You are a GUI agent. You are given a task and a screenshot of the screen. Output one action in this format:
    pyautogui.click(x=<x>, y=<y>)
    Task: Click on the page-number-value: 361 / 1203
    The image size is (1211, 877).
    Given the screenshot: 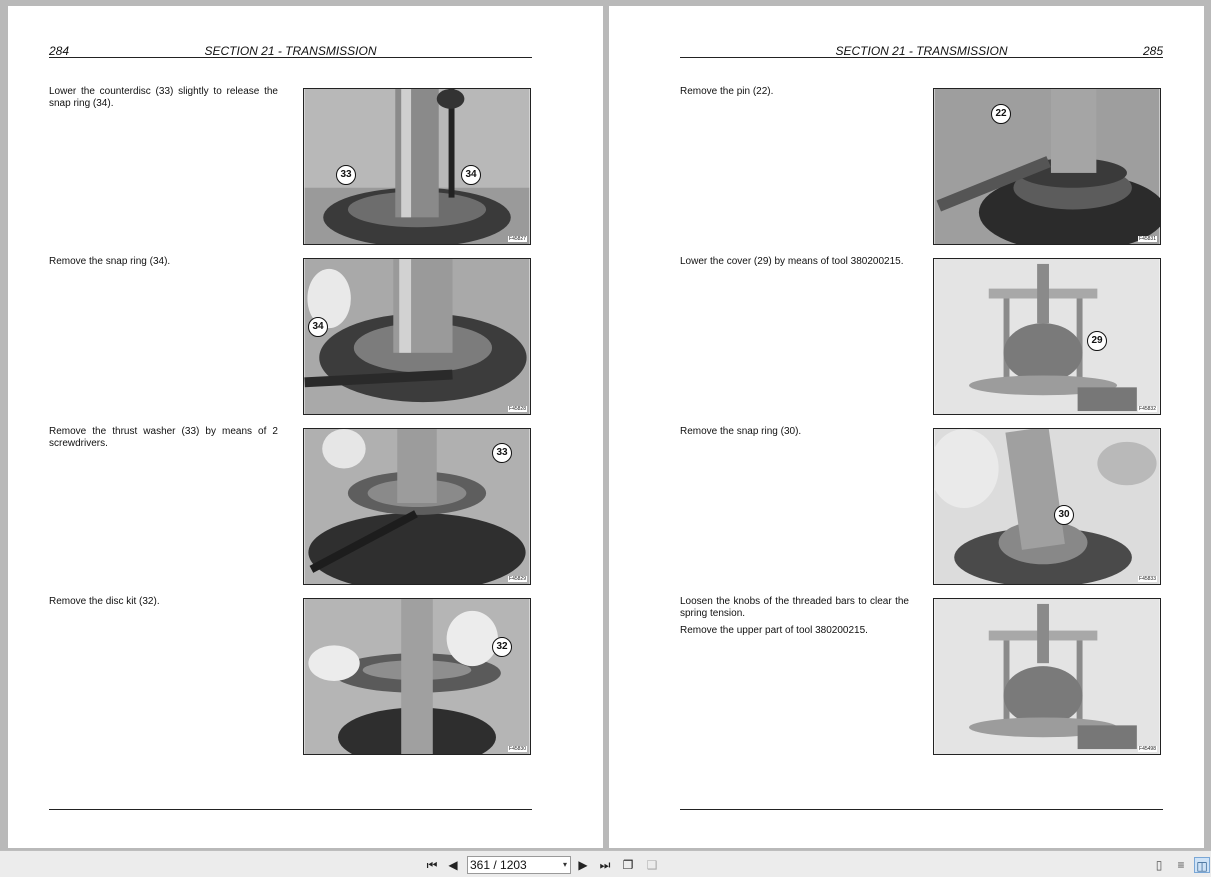 What is the action you would take?
    pyautogui.click(x=498, y=865)
    